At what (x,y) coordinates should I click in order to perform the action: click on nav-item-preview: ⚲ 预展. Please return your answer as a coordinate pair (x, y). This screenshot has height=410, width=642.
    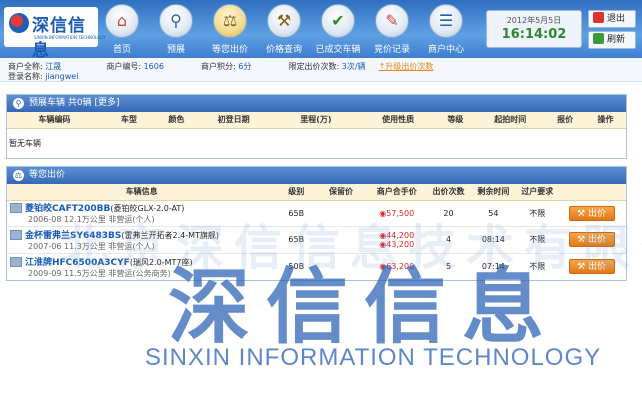
    Looking at the image, I should click on (176, 31).